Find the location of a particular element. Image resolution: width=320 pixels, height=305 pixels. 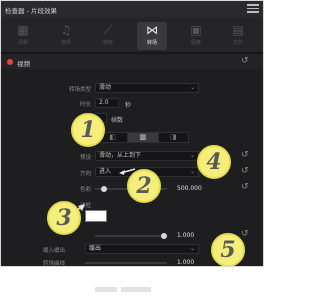

callout-badge-2: 2 is located at coordinates (144, 186).